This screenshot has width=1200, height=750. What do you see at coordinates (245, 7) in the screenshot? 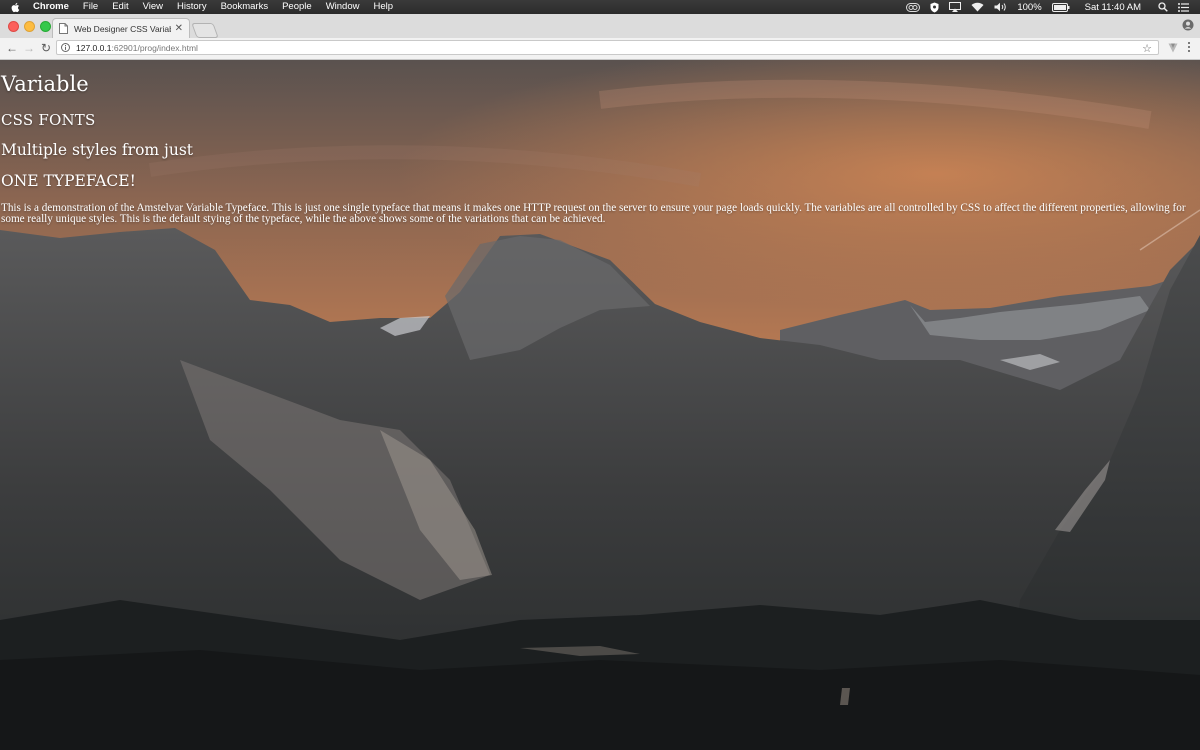
I see `menu-bookmarks: Bookmarks` at bounding box center [245, 7].